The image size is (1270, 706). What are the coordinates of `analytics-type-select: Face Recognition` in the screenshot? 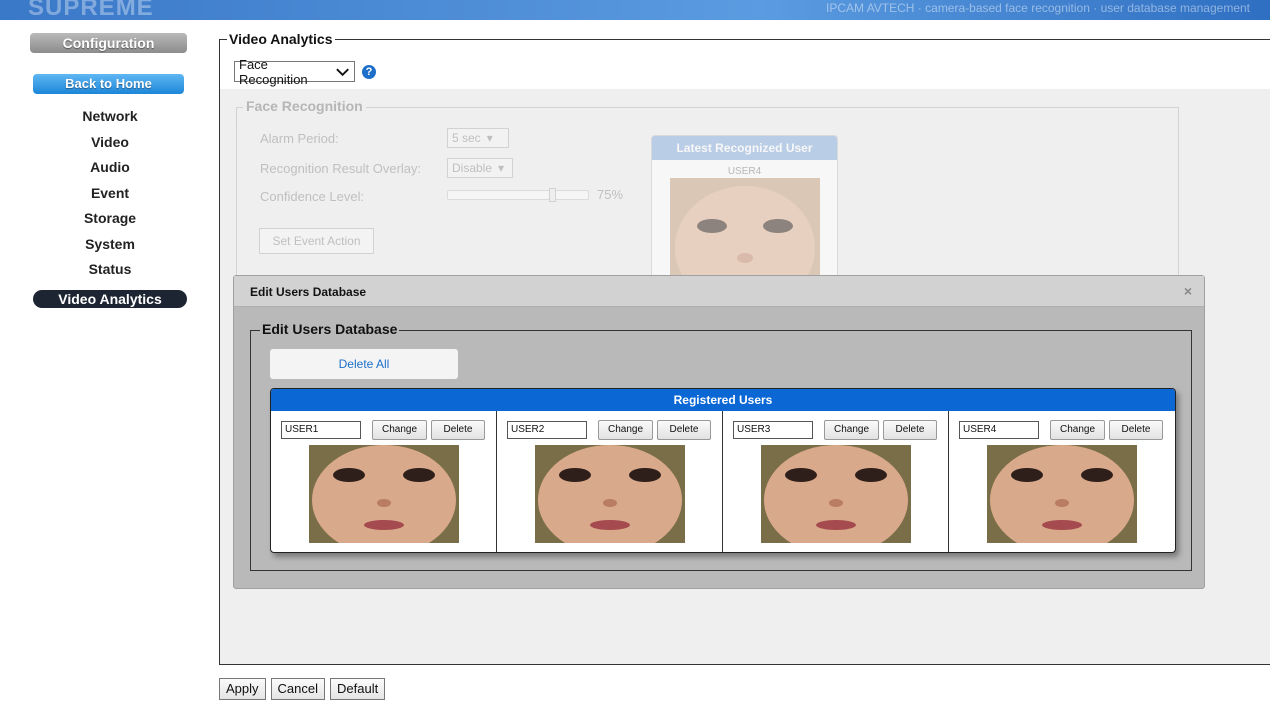 It's located at (294, 72).